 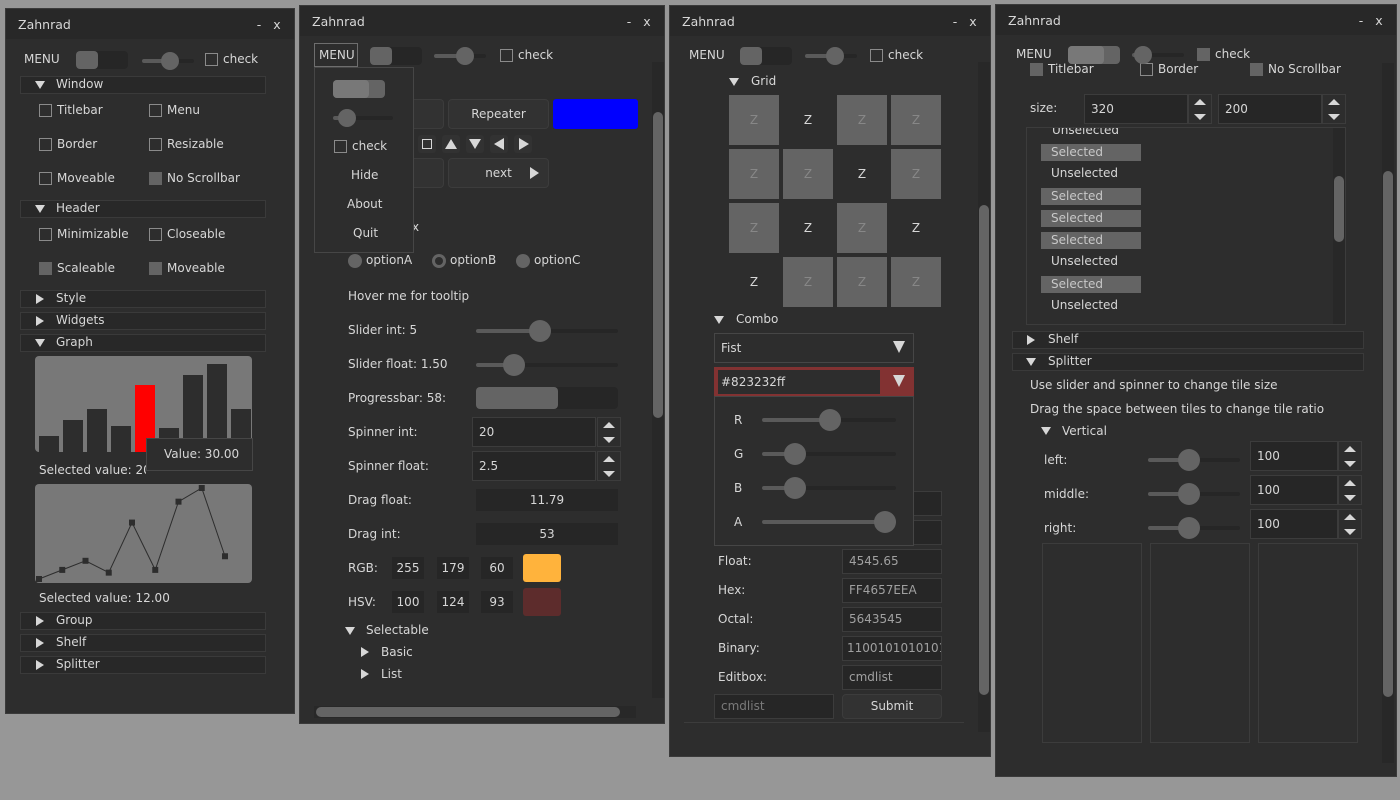 What do you see at coordinates (757, 319) in the screenshot?
I see `combo-section-title: Combo` at bounding box center [757, 319].